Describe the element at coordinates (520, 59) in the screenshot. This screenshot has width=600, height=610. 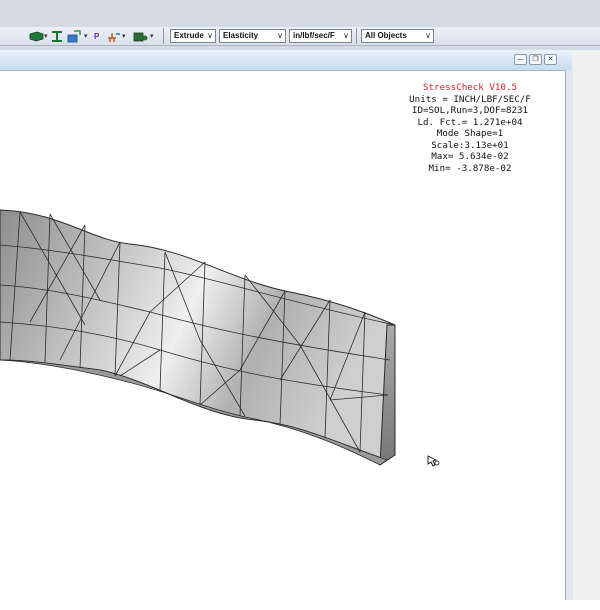
I see `minimize-icon: —` at that location.